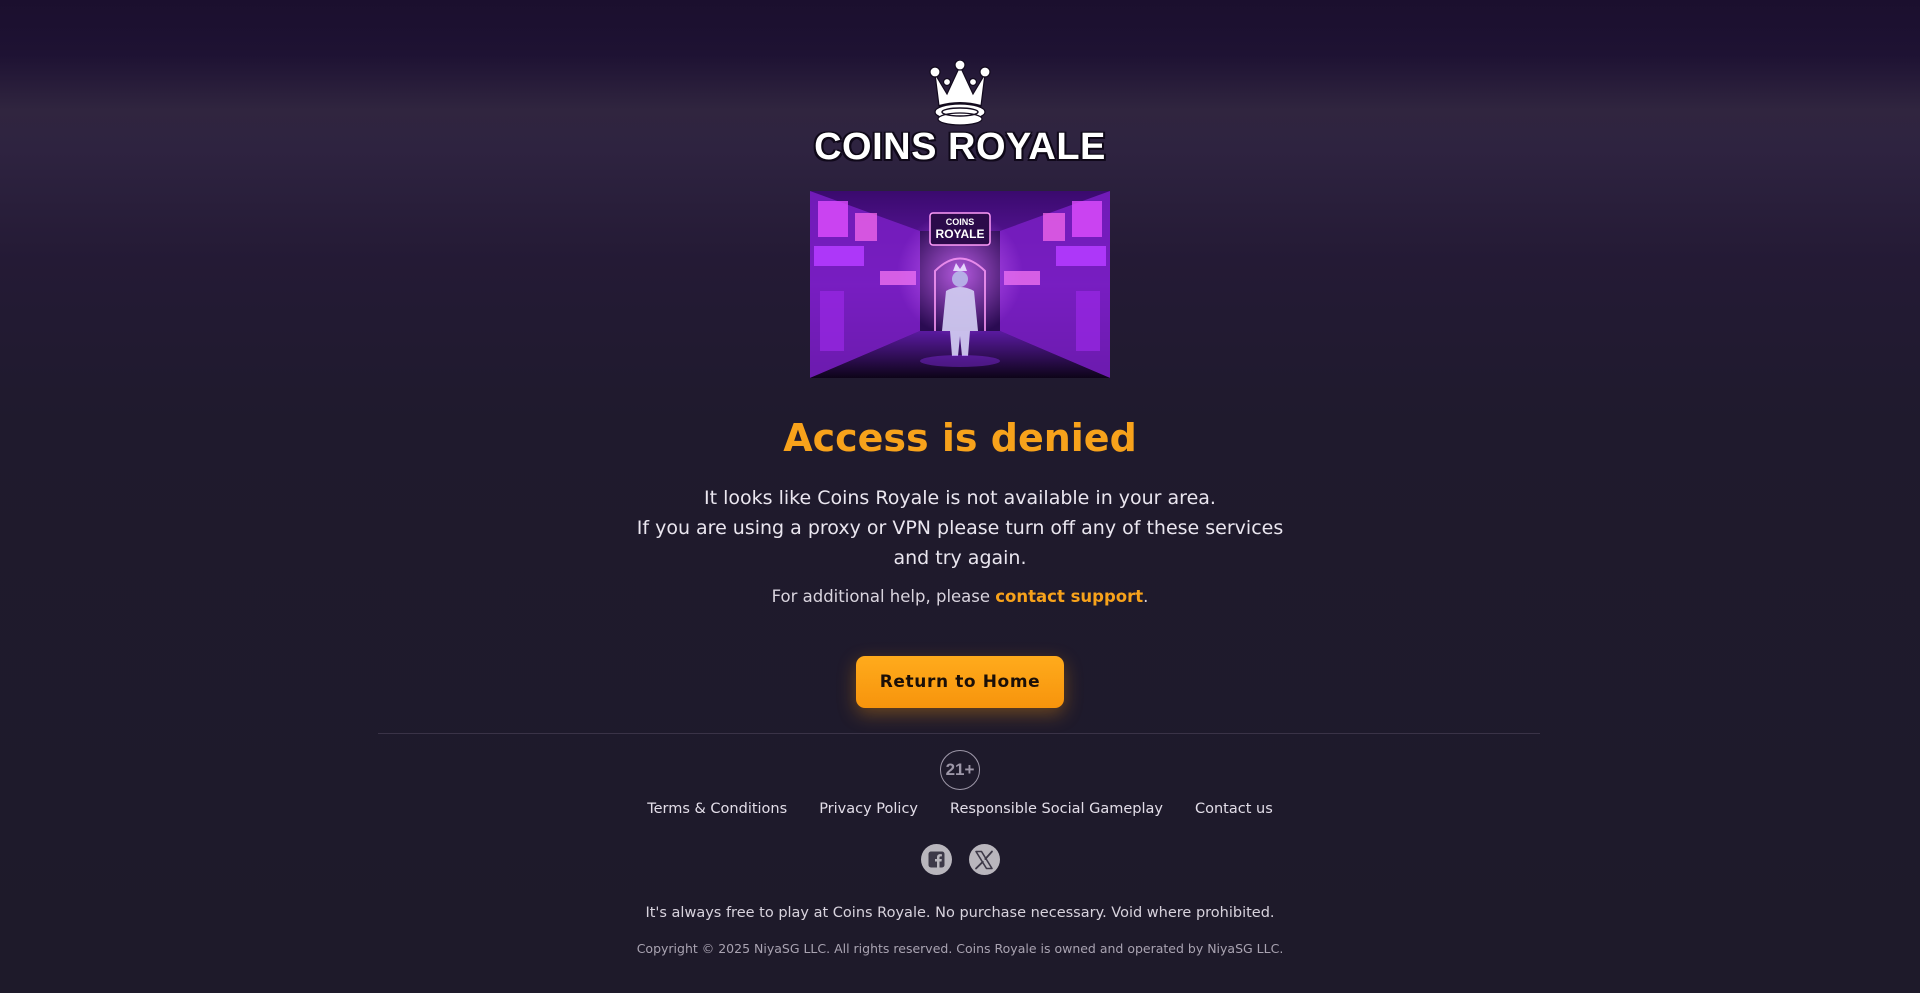 The image size is (1920, 993). What do you see at coordinates (960, 222) in the screenshot?
I see `hero-sign-line1: COINS` at bounding box center [960, 222].